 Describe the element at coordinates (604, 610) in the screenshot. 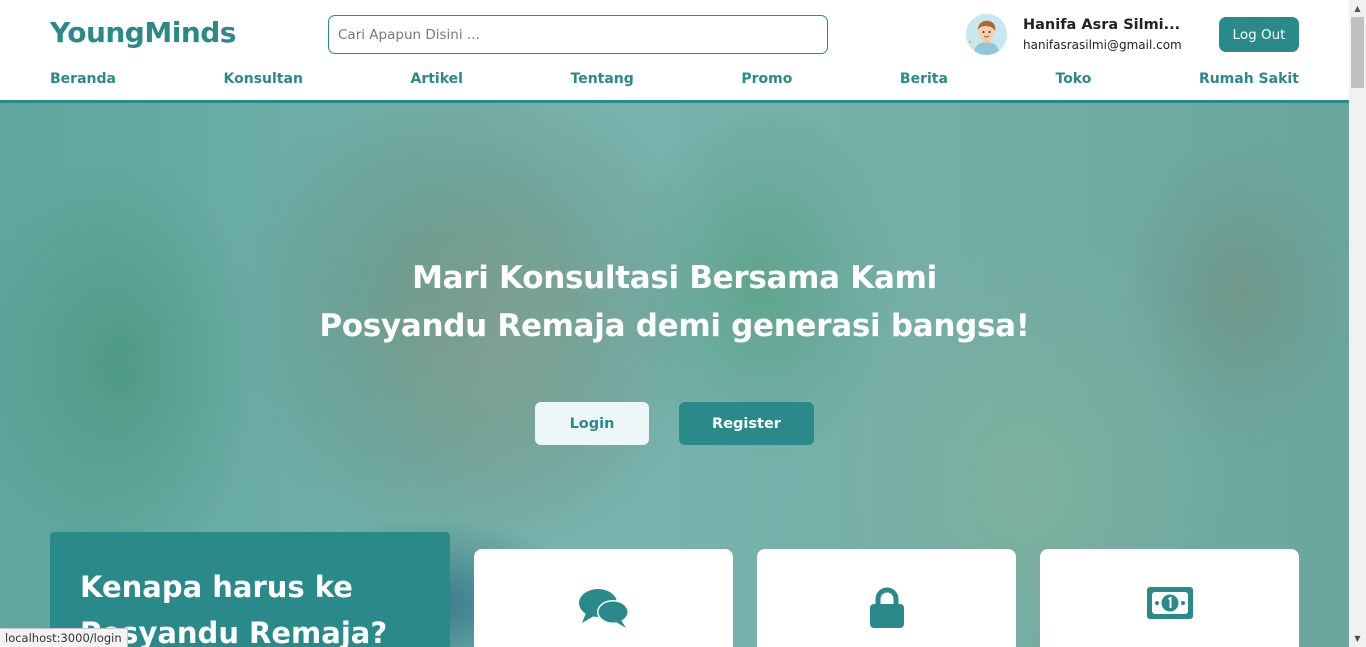

I see `chat-bubbles-icon` at that location.